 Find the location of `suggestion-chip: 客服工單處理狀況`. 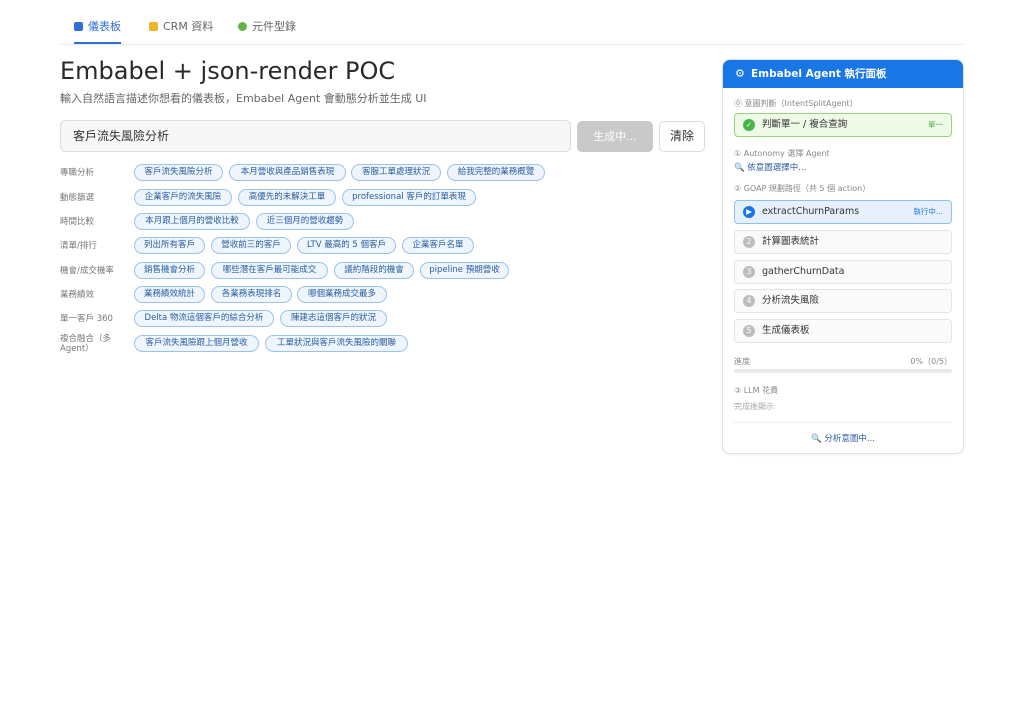

suggestion-chip: 客服工單處理狀況 is located at coordinates (396, 172).